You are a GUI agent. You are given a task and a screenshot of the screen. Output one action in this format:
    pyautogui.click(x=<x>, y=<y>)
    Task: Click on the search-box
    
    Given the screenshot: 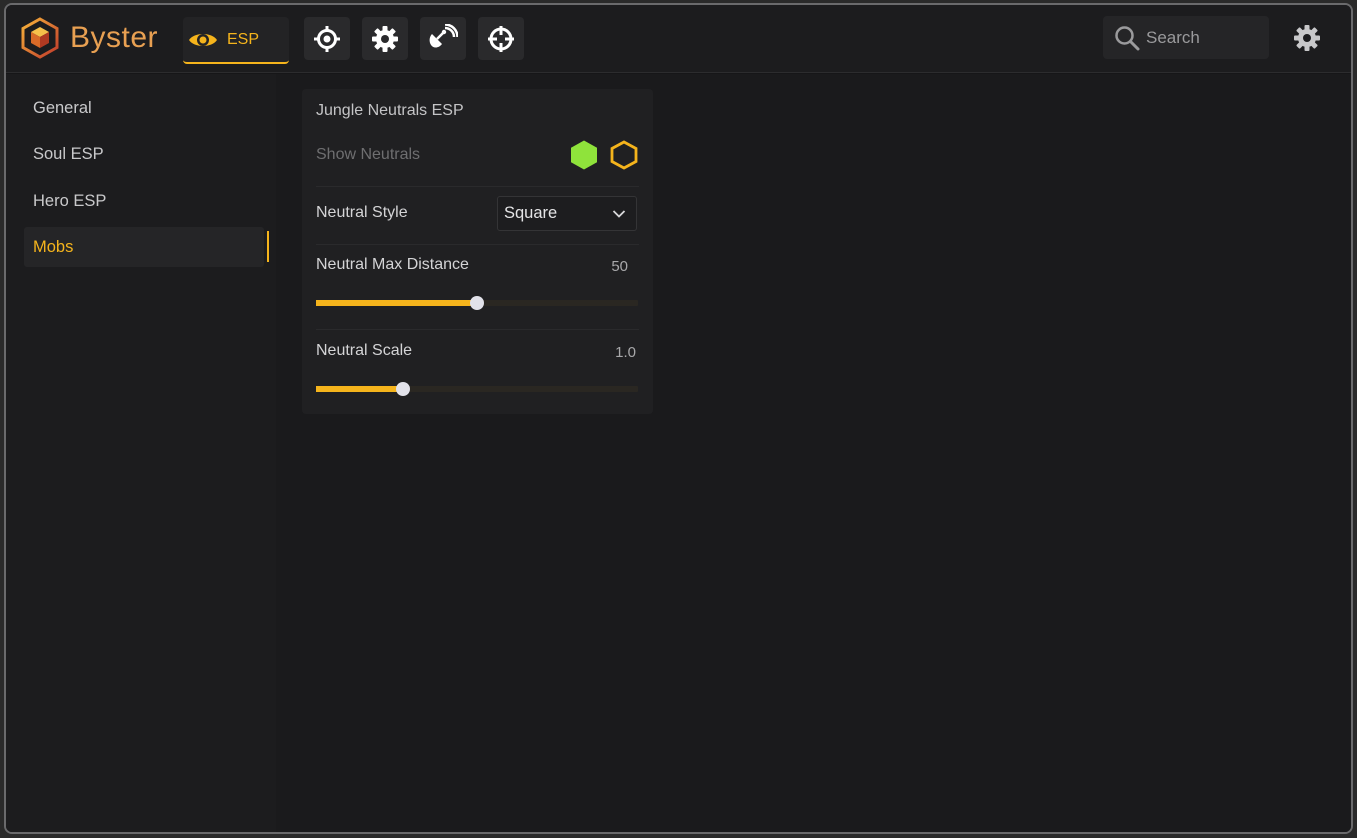 What is the action you would take?
    pyautogui.click(x=1186, y=37)
    